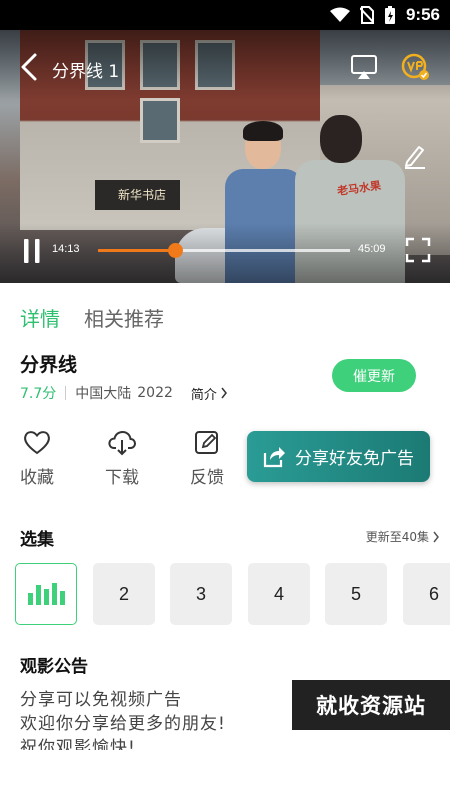  I want to click on divider, so click(66, 393).